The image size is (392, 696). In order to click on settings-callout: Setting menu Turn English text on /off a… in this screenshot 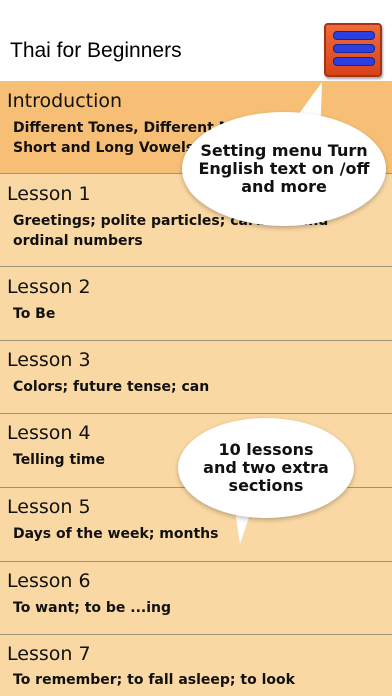, I will do `click(284, 169)`.